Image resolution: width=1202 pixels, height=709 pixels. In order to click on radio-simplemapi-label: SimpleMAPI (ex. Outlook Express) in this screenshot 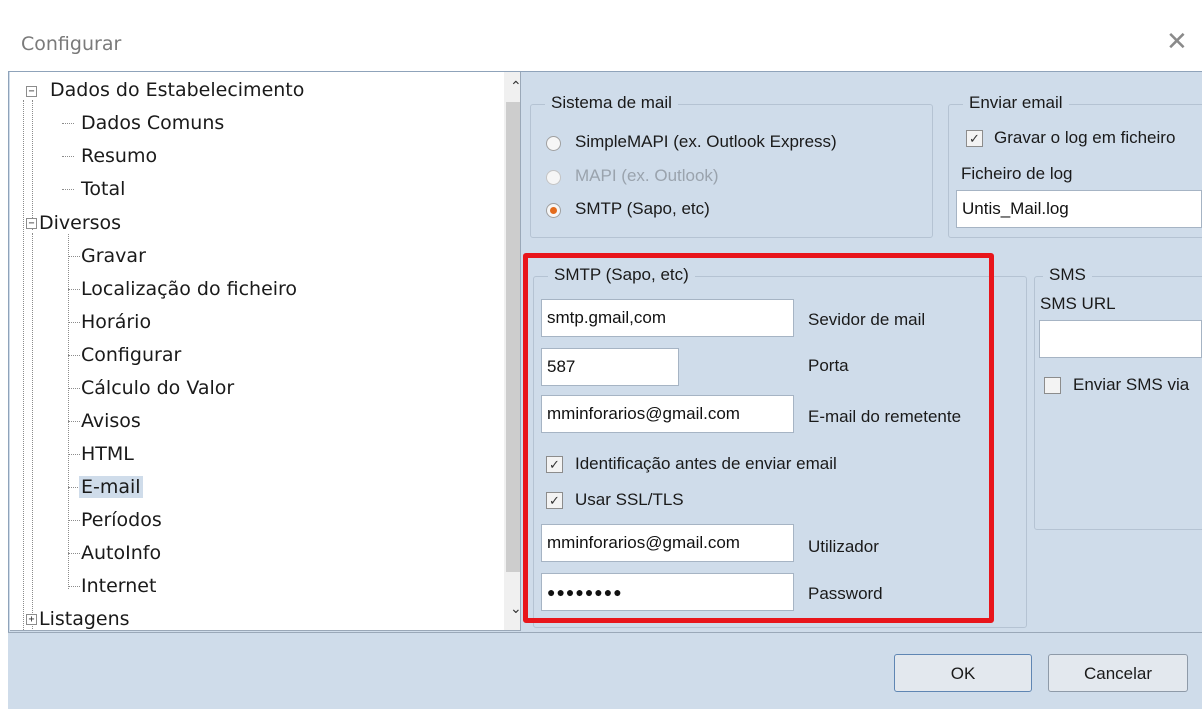, I will do `click(706, 142)`.